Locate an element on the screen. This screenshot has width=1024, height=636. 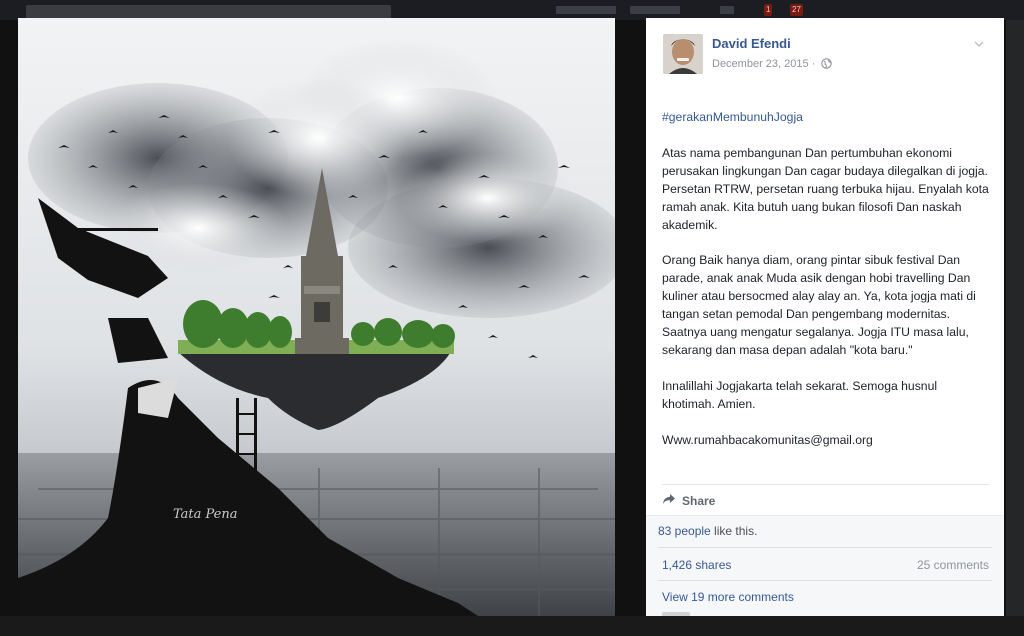
comments-count-link: 25 comments is located at coordinates (953, 565).